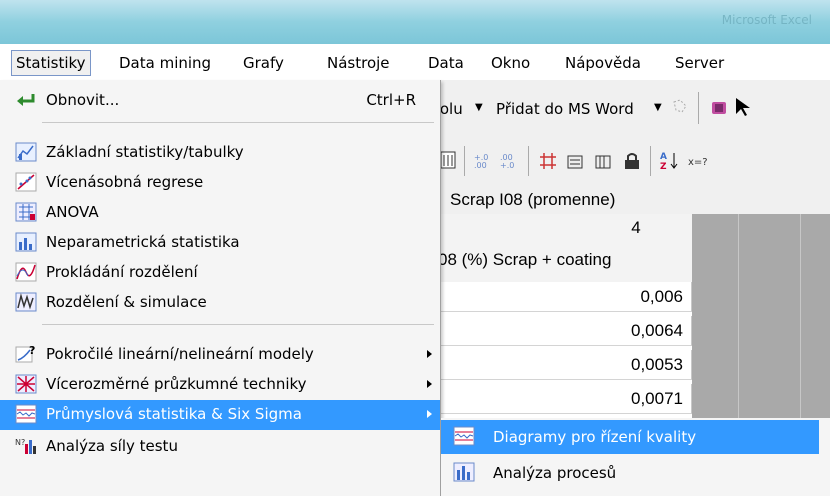 Image resolution: width=830 pixels, height=496 pixels. What do you see at coordinates (561, 365) in the screenshot?
I see `table-cell: 0,0053` at bounding box center [561, 365].